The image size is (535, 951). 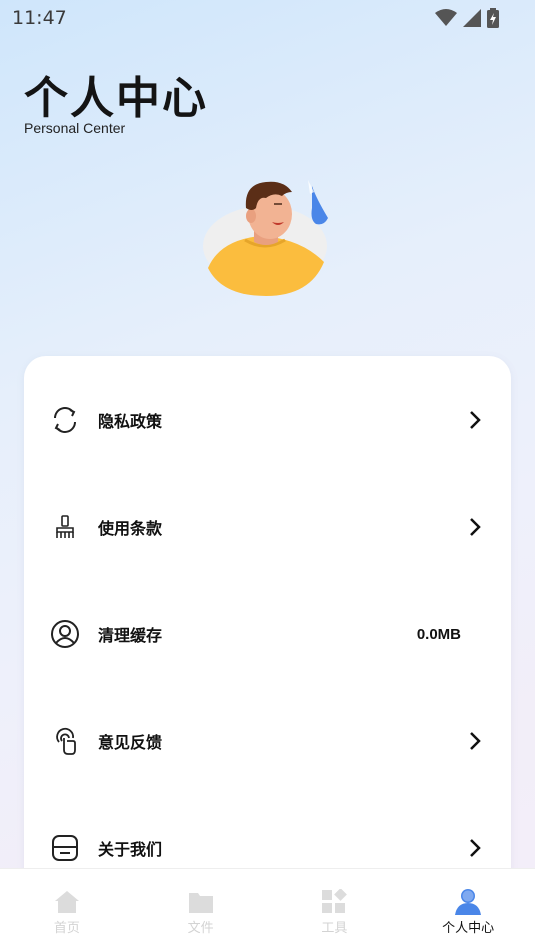 What do you see at coordinates (39, 18) in the screenshot?
I see `status-time: 11:47` at bounding box center [39, 18].